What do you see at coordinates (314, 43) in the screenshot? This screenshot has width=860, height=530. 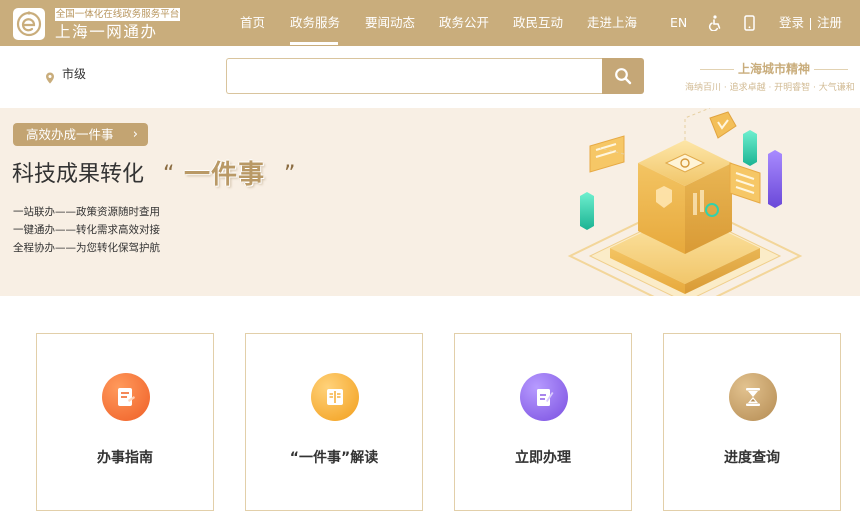 I see `nav-active-indicator` at bounding box center [314, 43].